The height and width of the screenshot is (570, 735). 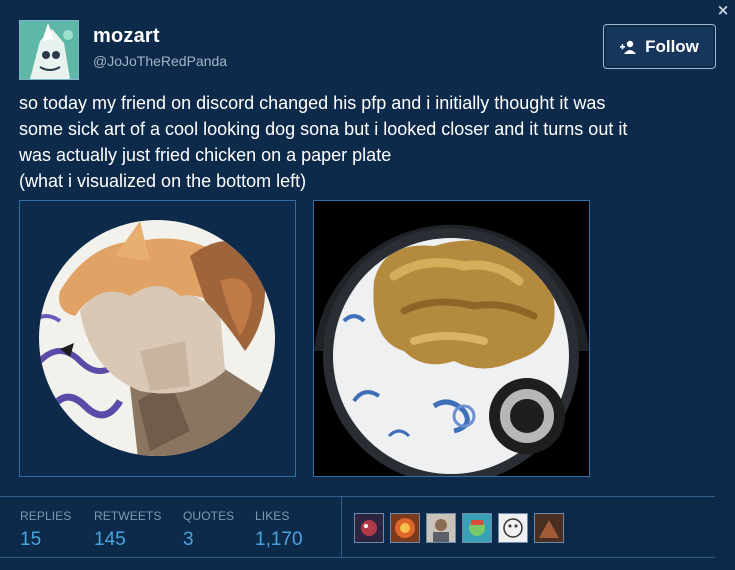 What do you see at coordinates (208, 530) in the screenshot?
I see `stat-quotes: QUOTES 3` at bounding box center [208, 530].